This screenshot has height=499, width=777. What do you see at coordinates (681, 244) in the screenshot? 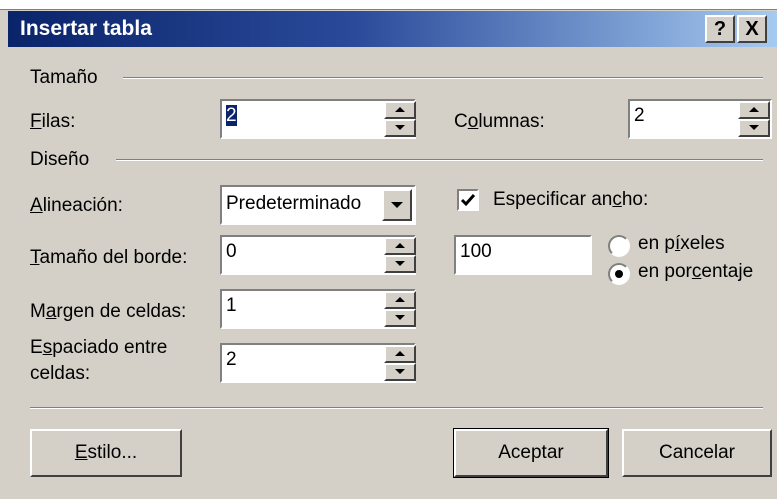
I see `unit-pixels-label: en píxeles` at bounding box center [681, 244].